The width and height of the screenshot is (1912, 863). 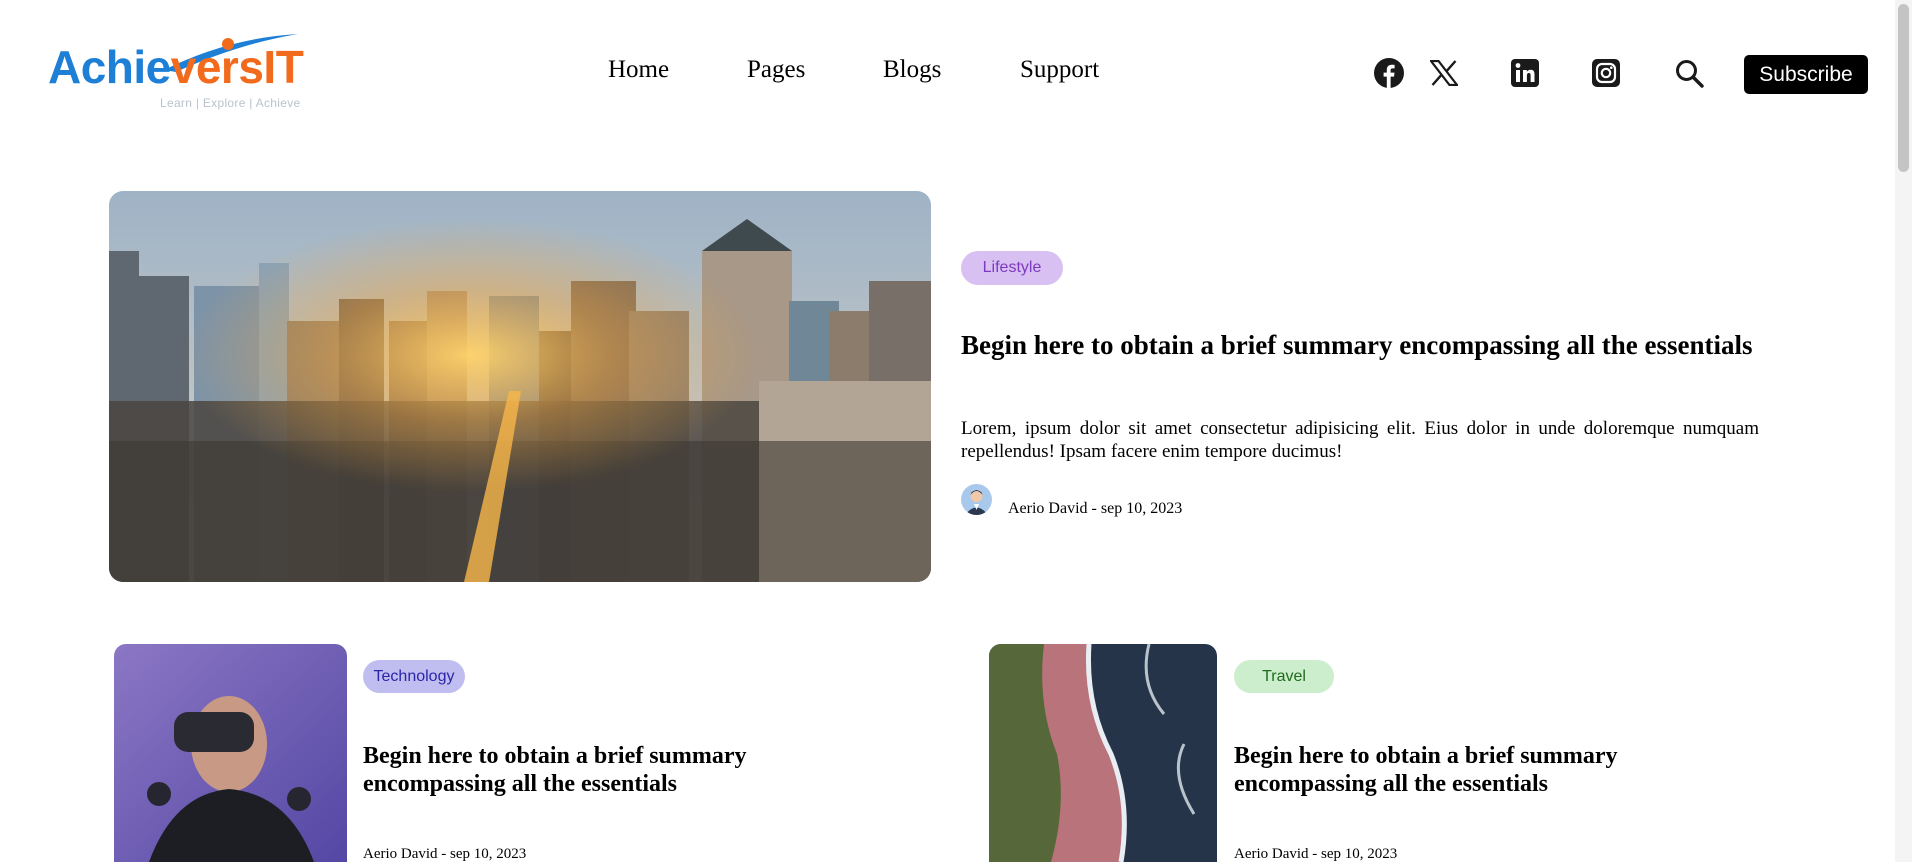 What do you see at coordinates (176, 67) in the screenshot?
I see `logo-wordmark: AchieversIT` at bounding box center [176, 67].